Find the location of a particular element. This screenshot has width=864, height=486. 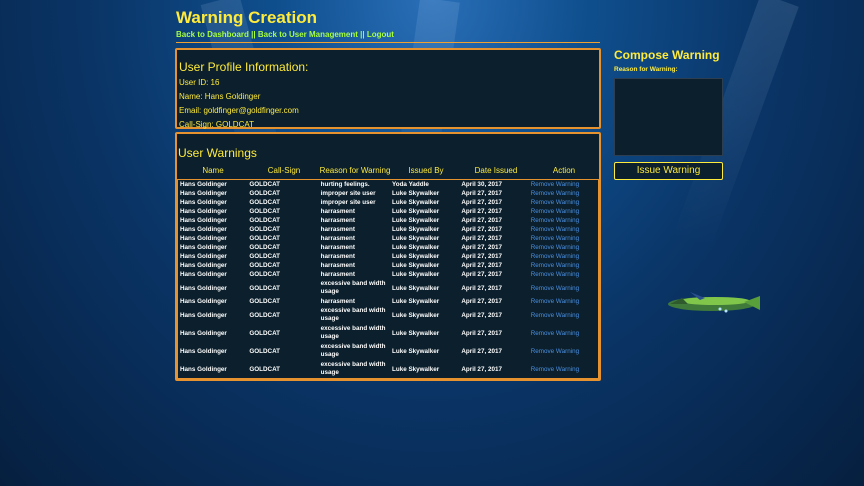

cell-issued-by: Yoda Yaddle is located at coordinates (410, 184).